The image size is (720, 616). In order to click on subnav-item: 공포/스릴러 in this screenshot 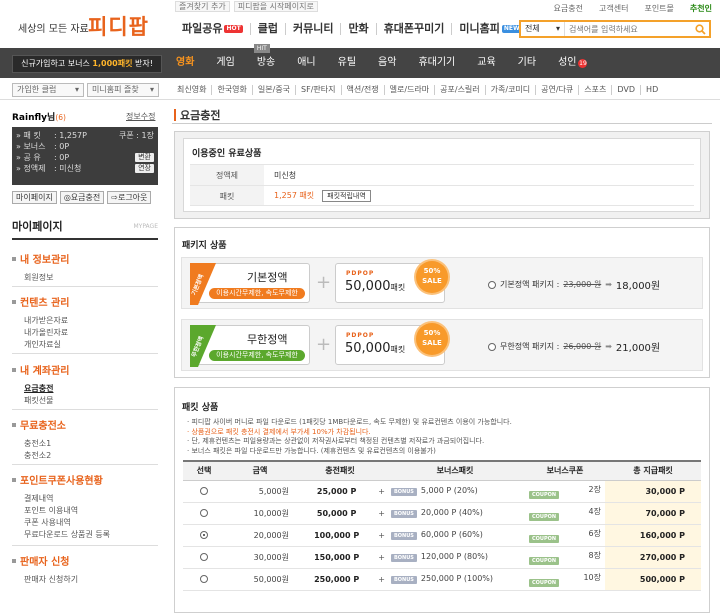, I will do `click(460, 90)`.